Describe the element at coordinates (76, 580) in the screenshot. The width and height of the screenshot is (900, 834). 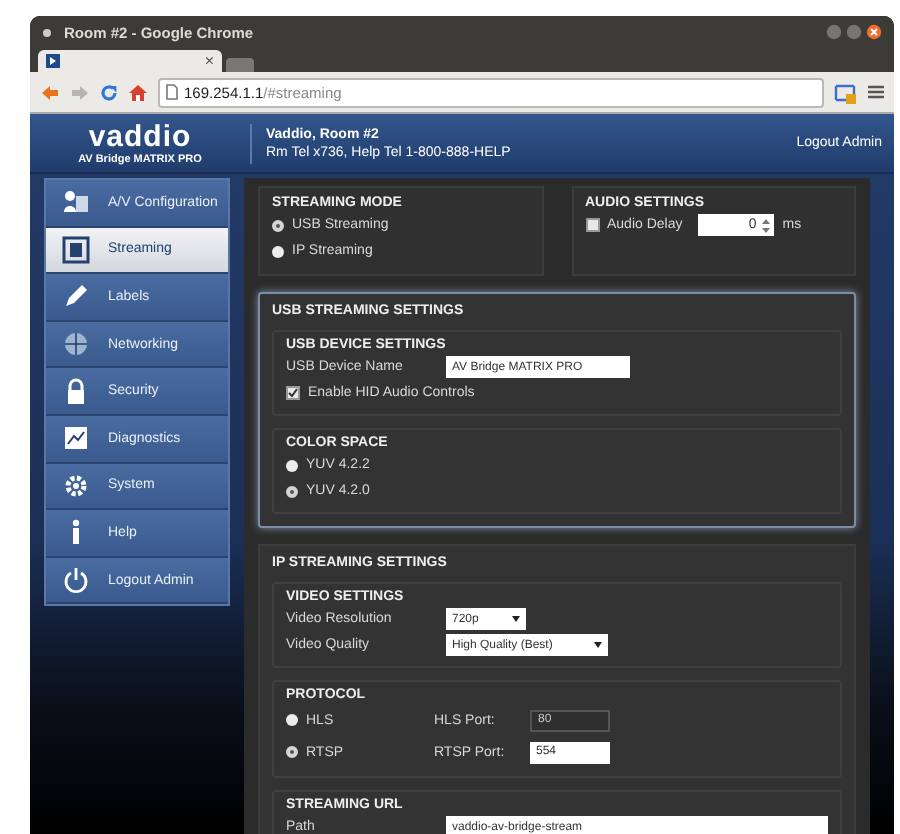
I see `power-icon` at that location.